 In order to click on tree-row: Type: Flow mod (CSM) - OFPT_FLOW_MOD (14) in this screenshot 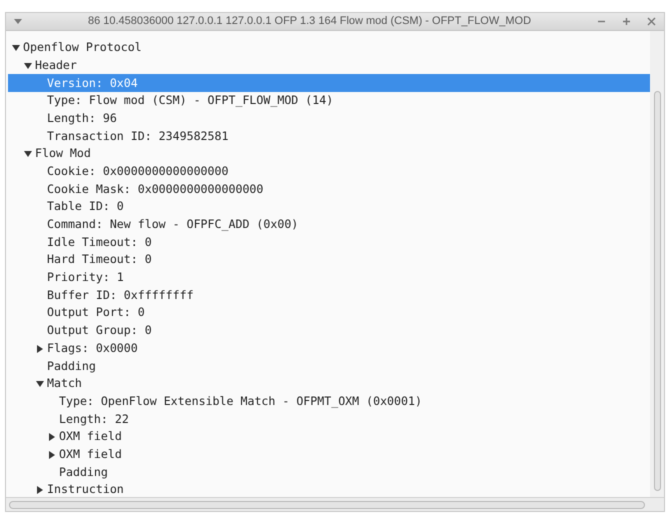, I will do `click(329, 101)`.